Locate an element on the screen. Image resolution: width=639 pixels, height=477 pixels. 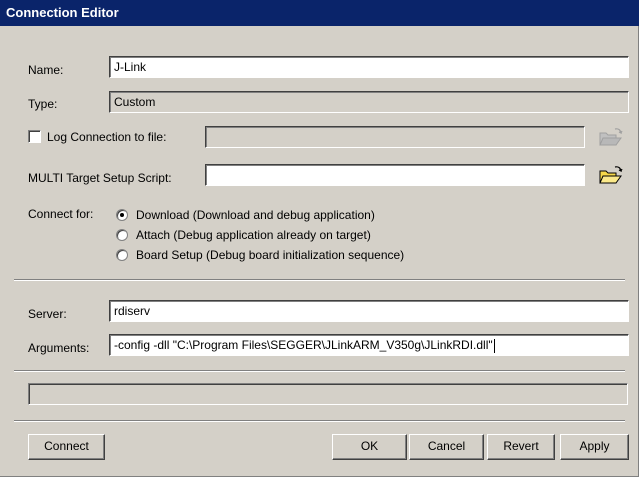
server-input: rdiserv is located at coordinates (369, 311).